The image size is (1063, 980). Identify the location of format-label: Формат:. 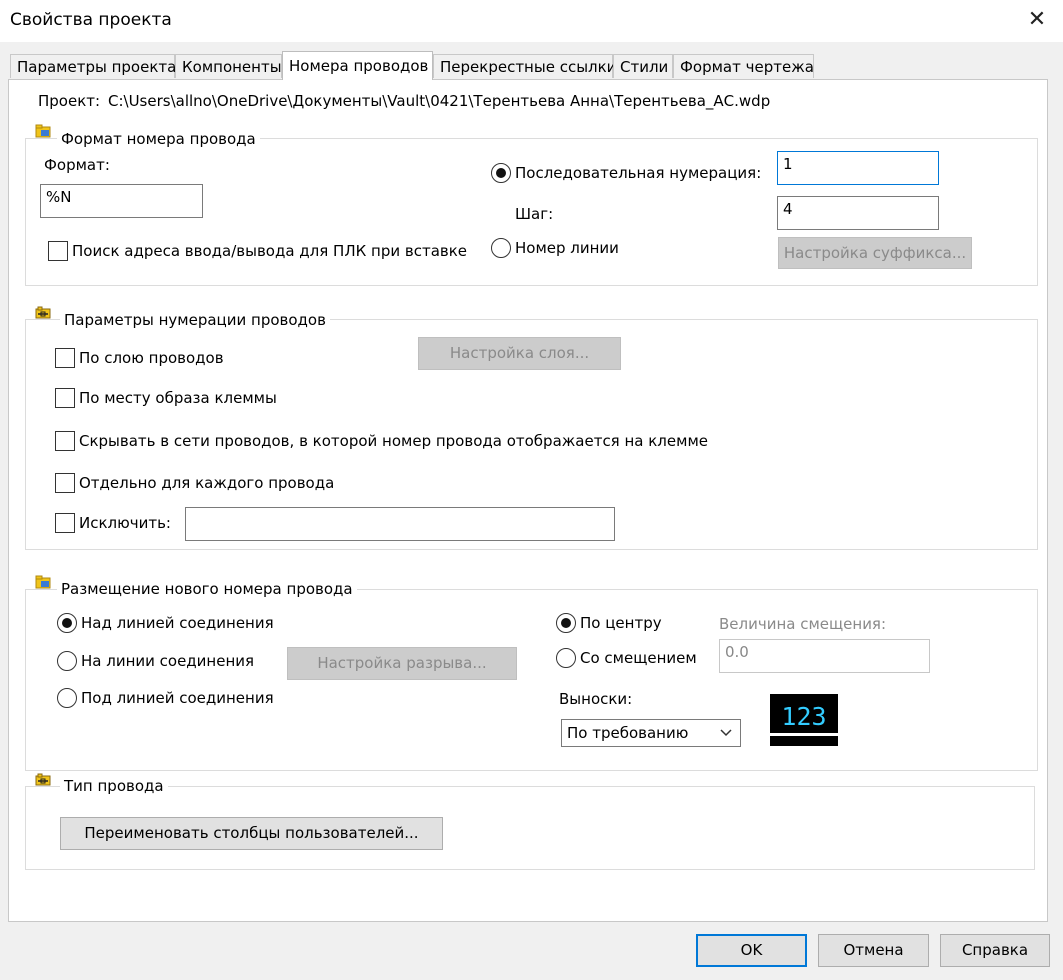
(77, 165).